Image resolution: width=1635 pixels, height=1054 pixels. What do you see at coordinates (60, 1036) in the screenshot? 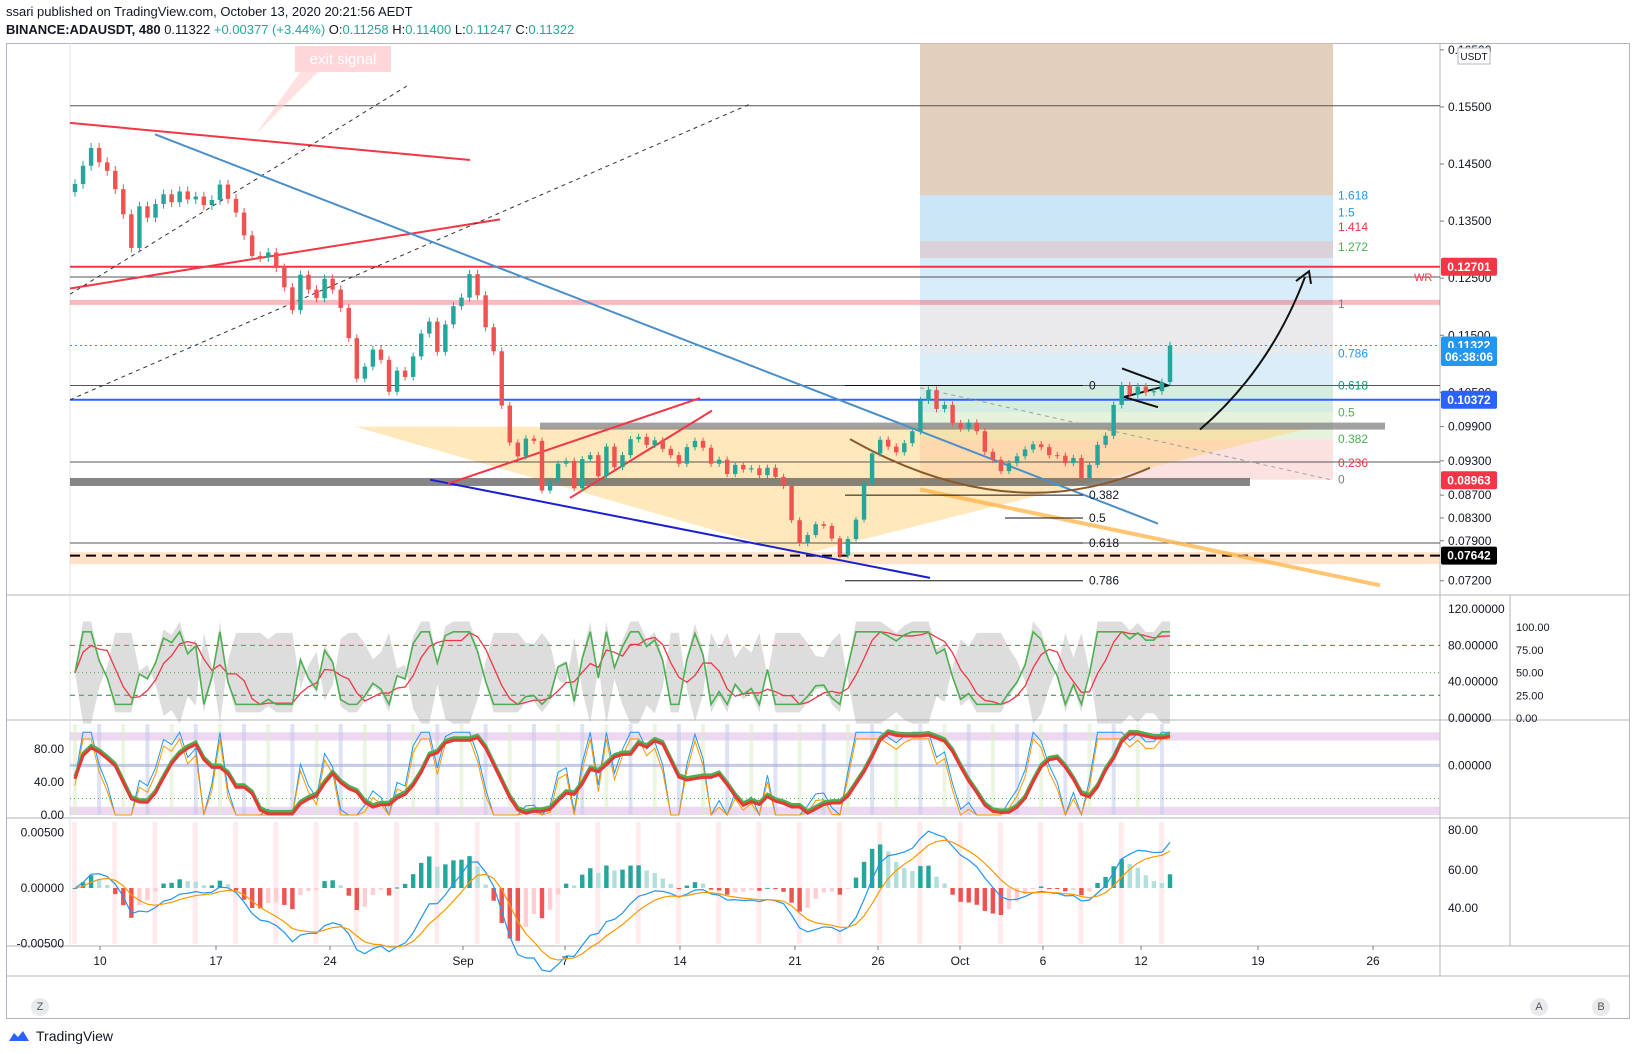
I see `footer-brand: TradingView` at bounding box center [60, 1036].